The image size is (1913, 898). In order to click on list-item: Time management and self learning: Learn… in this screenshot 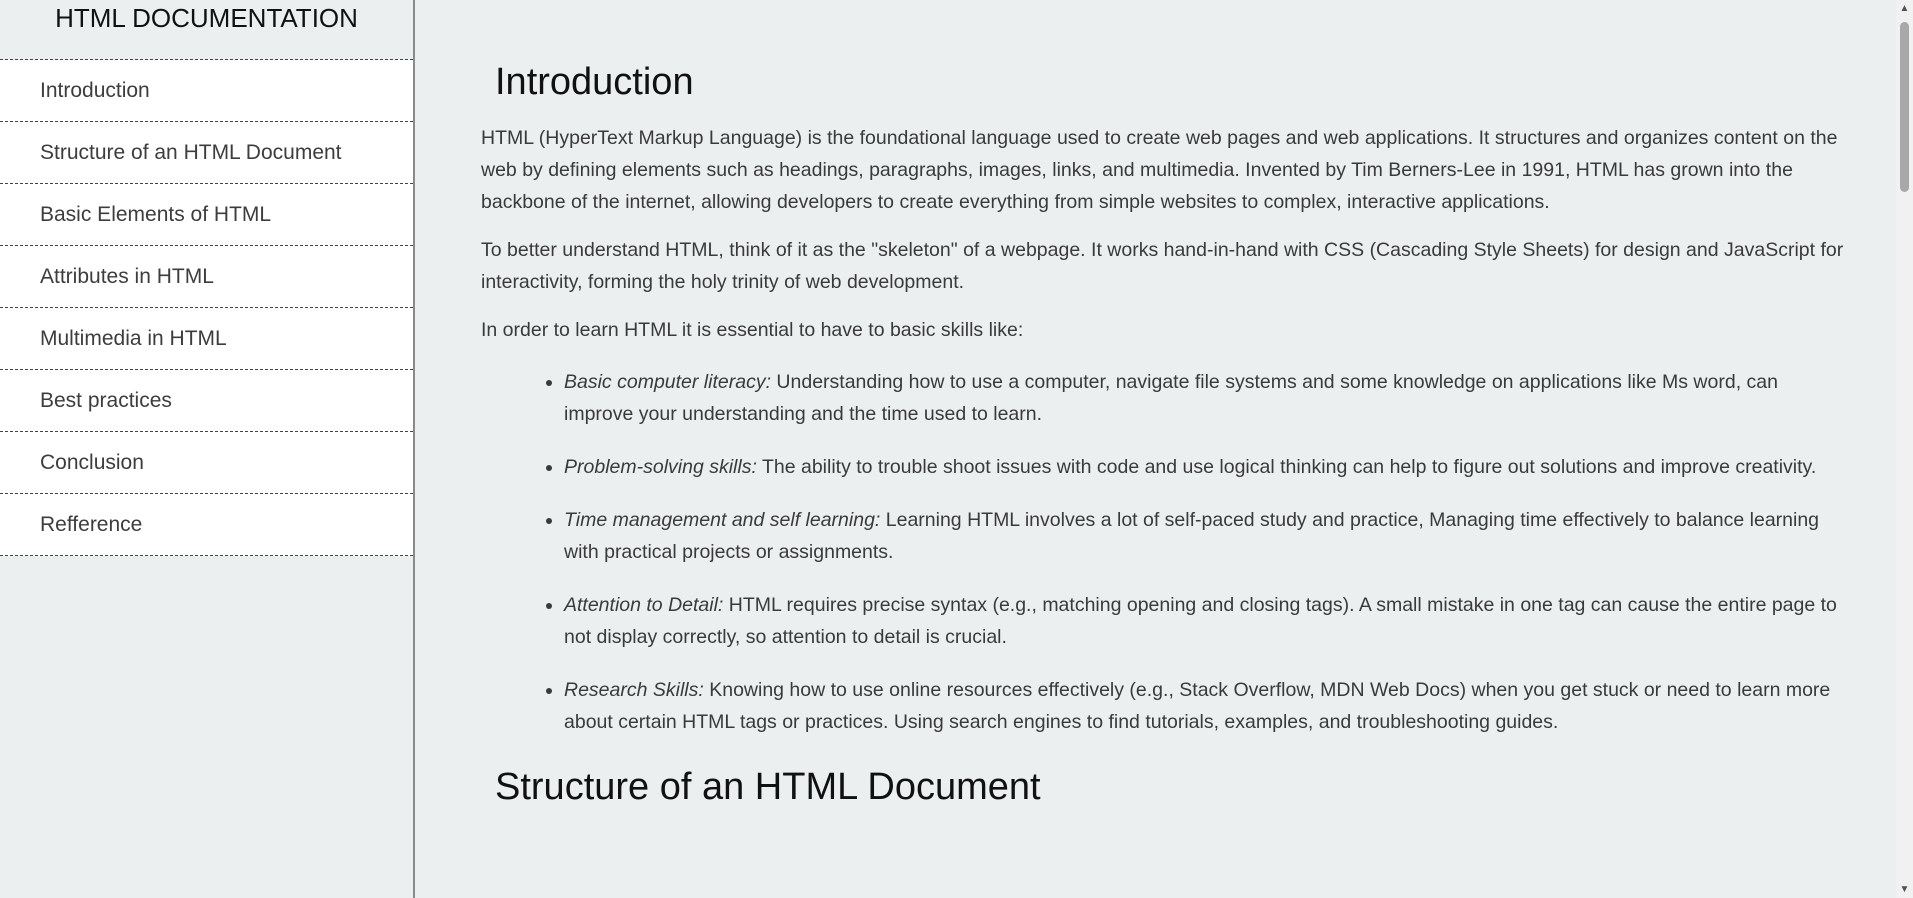, I will do `click(1207, 536)`.